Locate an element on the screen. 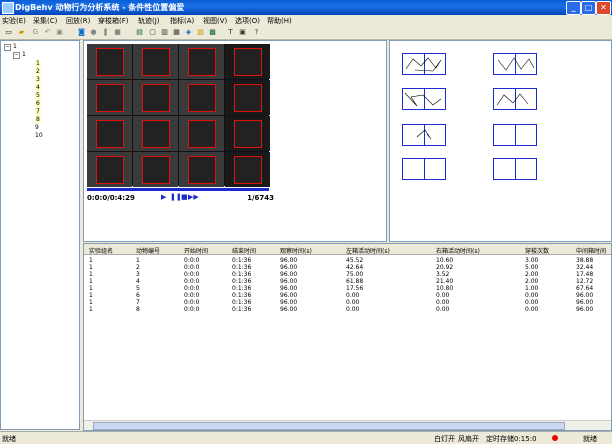  print-icon: ▣ is located at coordinates (242, 32).